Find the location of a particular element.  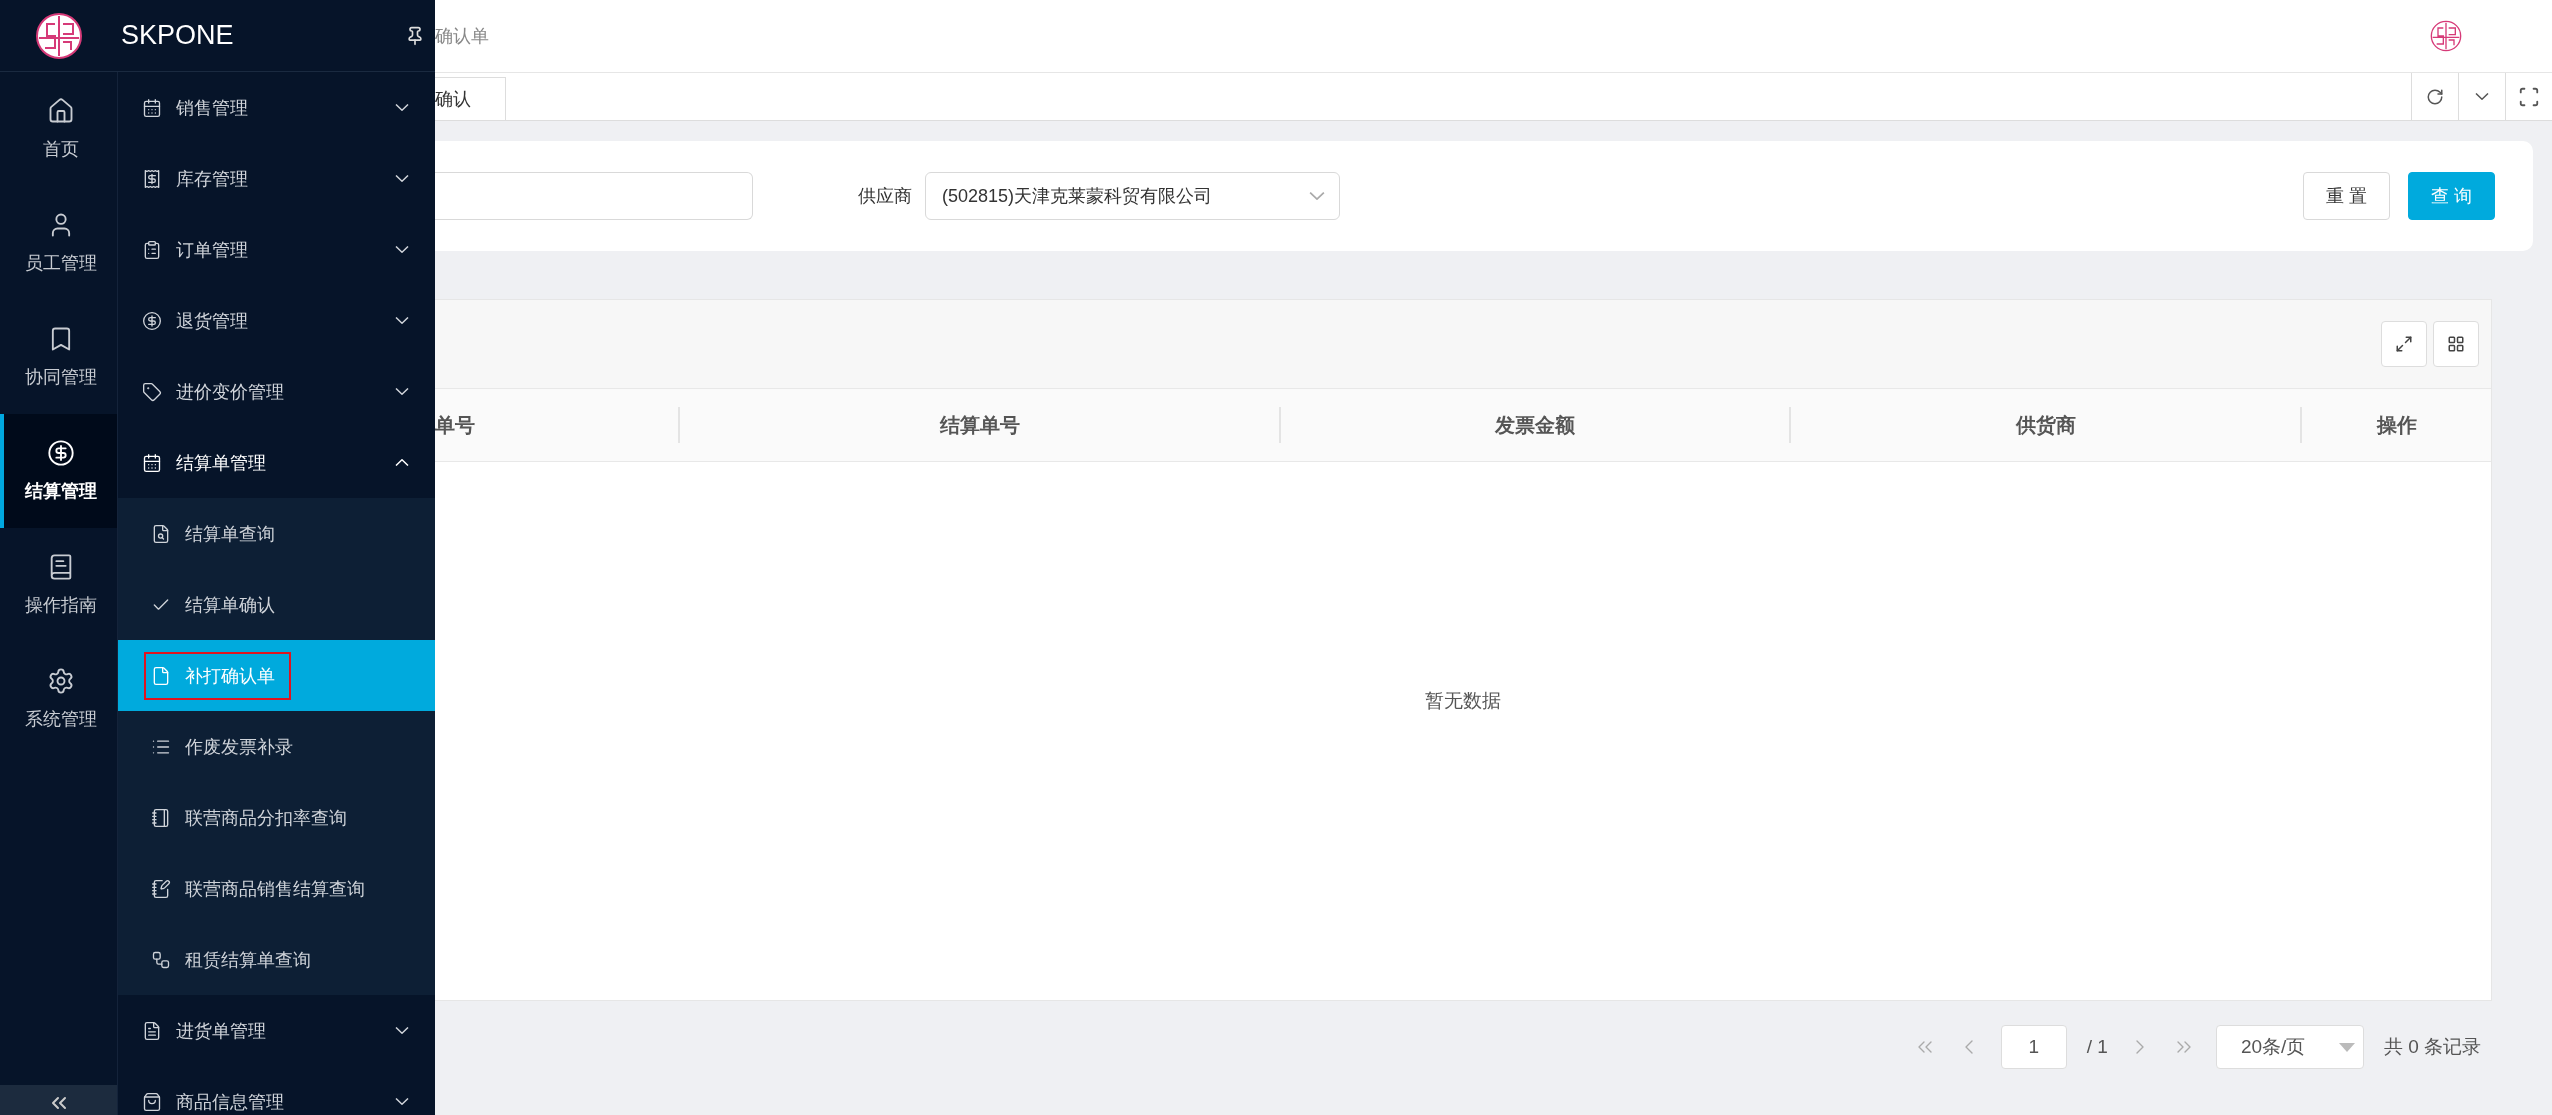

menu-label: 结算单管理 is located at coordinates (221, 463).